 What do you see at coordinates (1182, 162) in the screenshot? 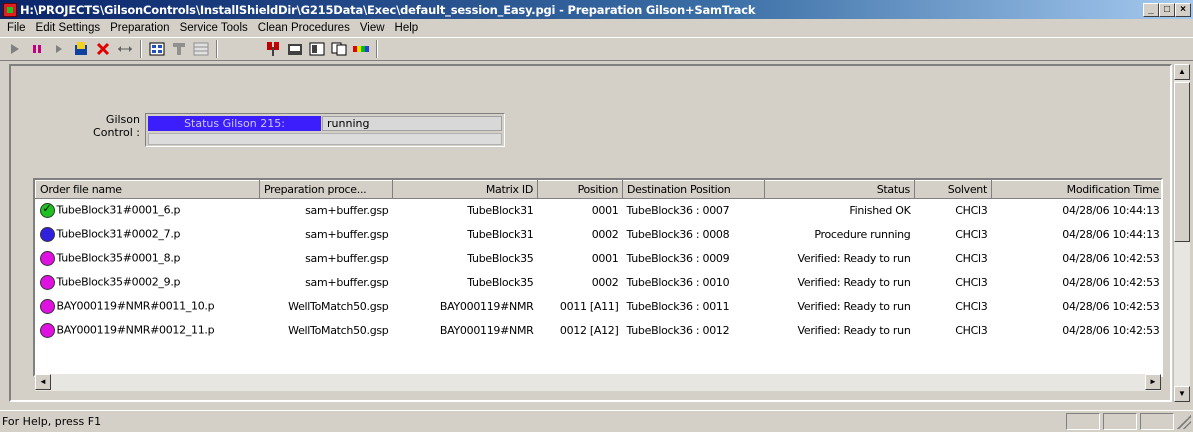
I see `scroll-thumb` at bounding box center [1182, 162].